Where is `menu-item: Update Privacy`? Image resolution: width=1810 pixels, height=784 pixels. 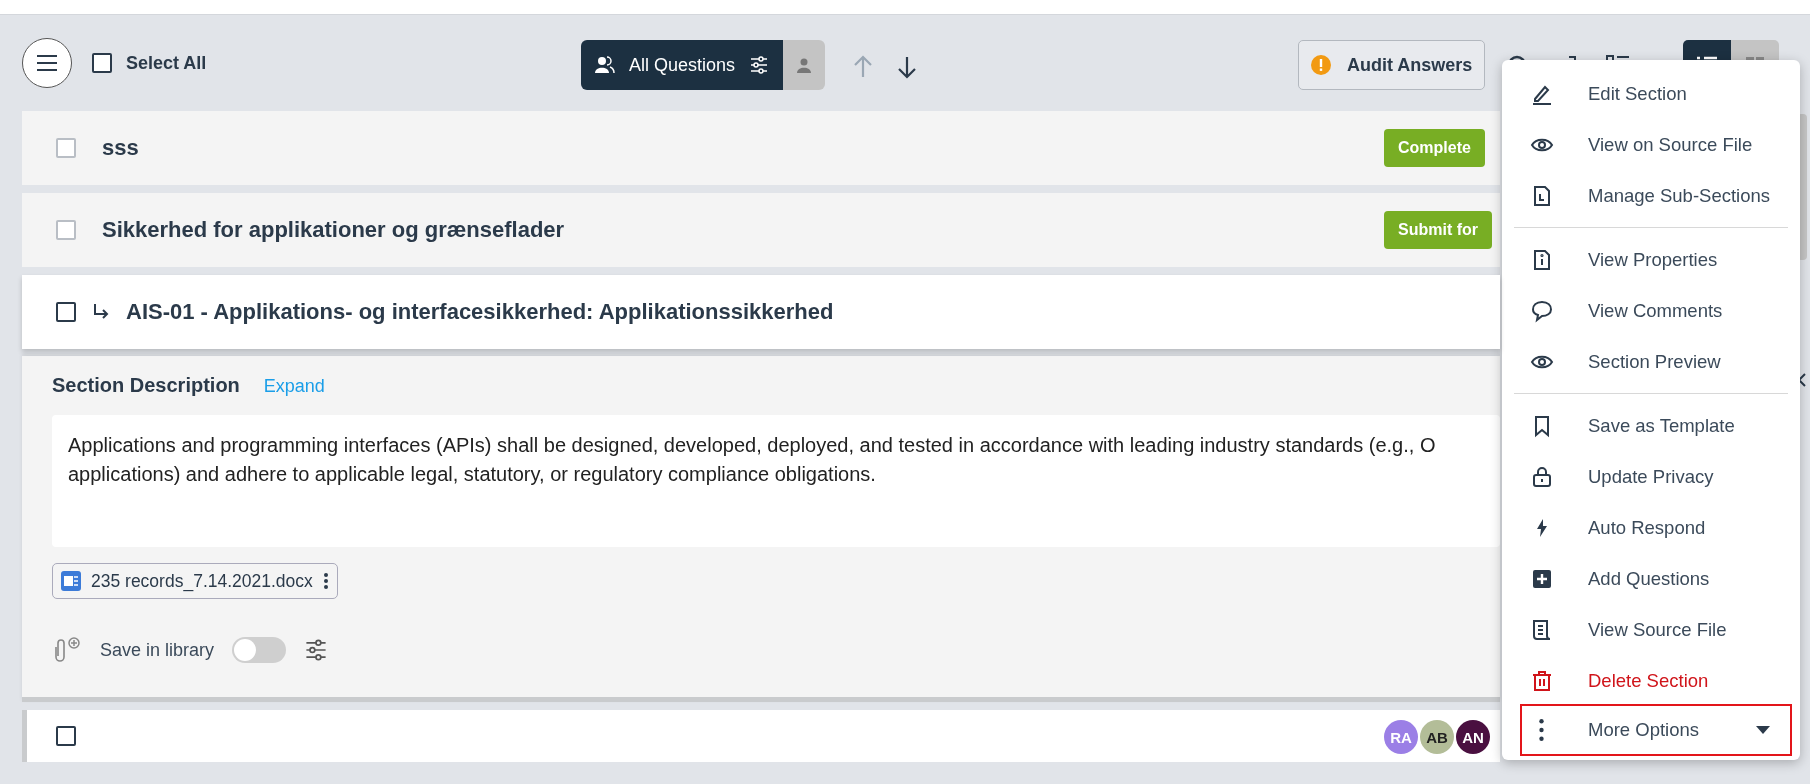 menu-item: Update Privacy is located at coordinates (1646, 476).